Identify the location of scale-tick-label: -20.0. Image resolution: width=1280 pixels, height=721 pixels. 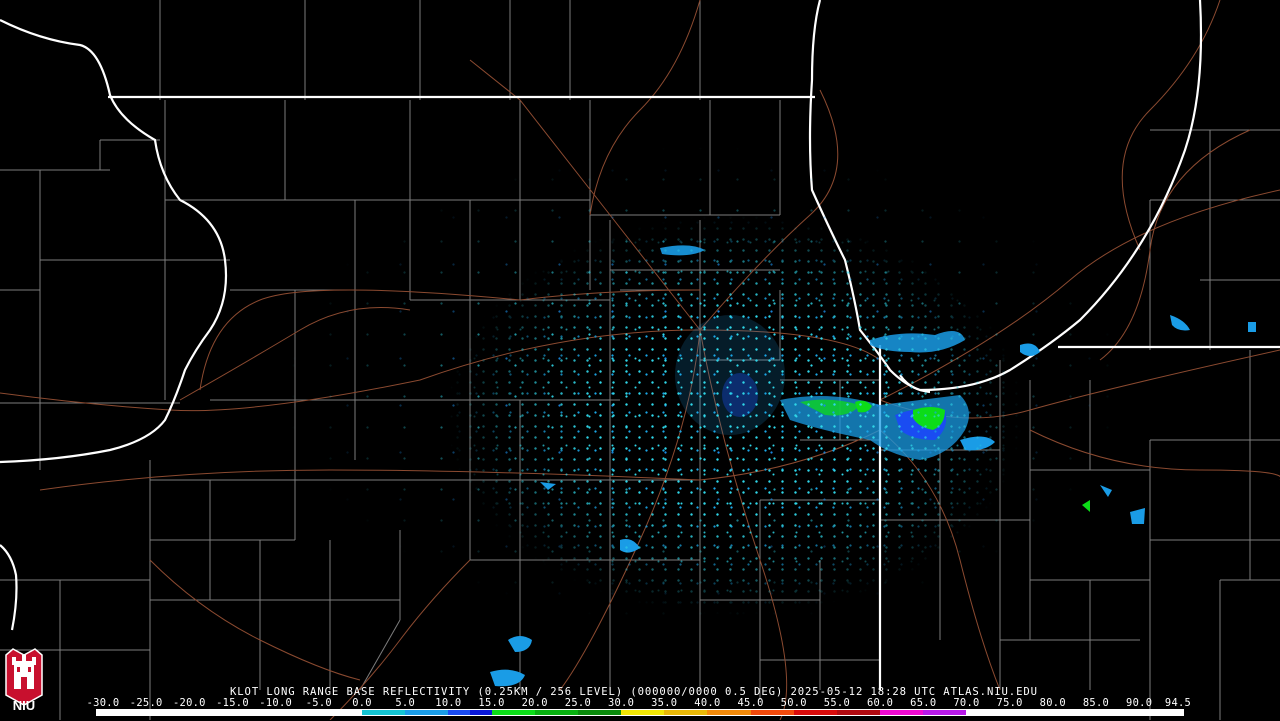
(189, 703).